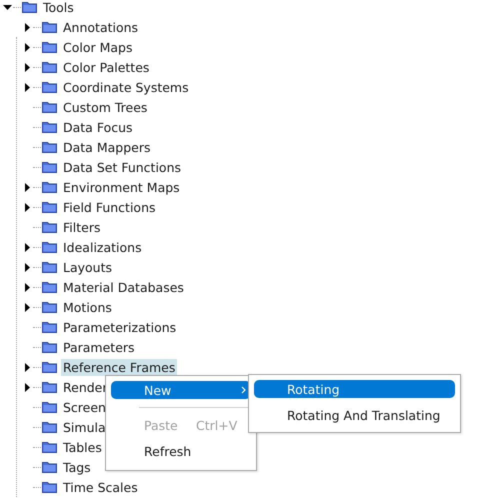 The image size is (500, 498). What do you see at coordinates (58, 8) in the screenshot?
I see `tree-item: Tools` at bounding box center [58, 8].